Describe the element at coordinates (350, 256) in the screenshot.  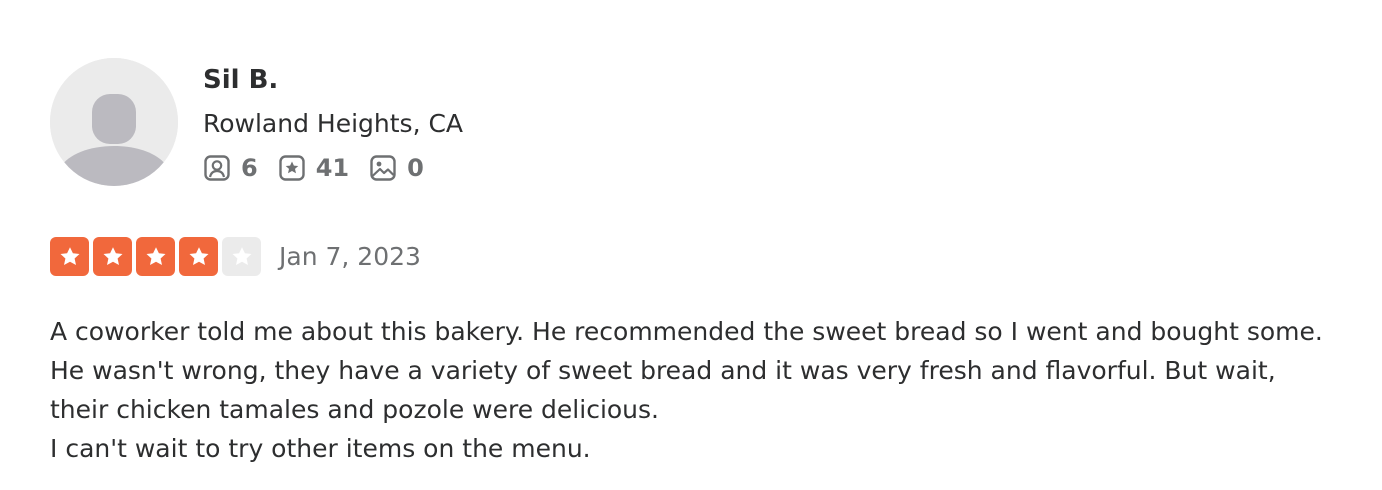
I see `review-date: Jan 7, 2023` at that location.